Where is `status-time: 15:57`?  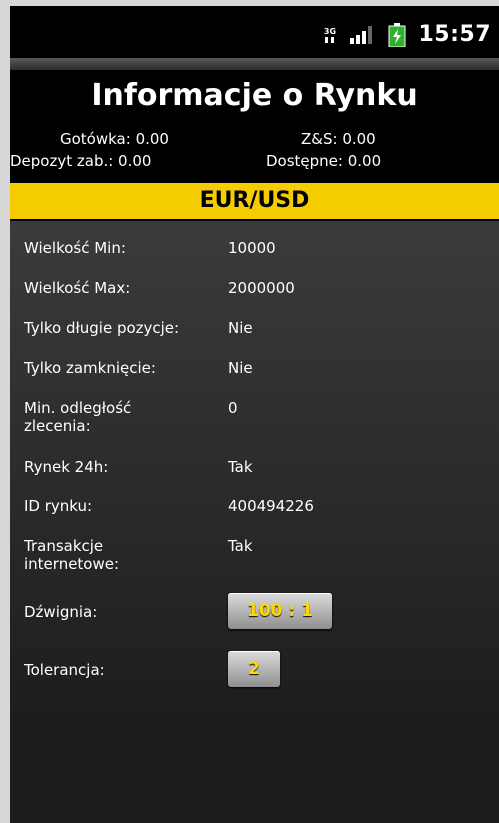 status-time: 15:57 is located at coordinates (454, 34).